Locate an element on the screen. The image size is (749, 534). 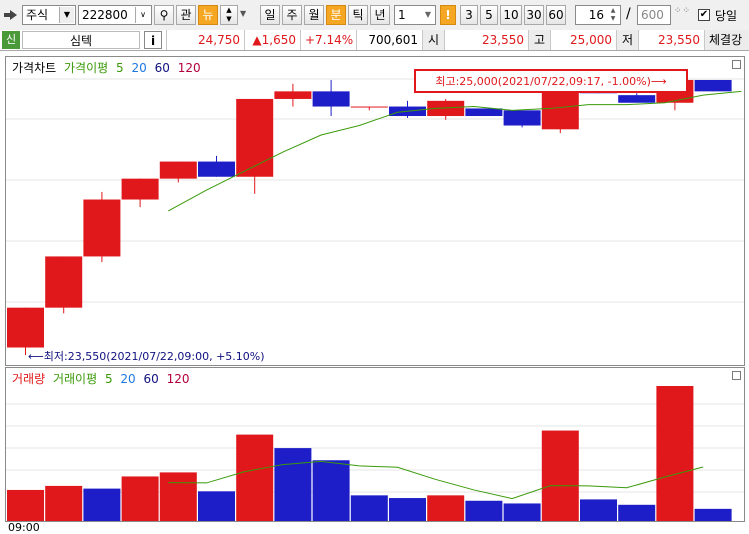
price-ma120: 120 is located at coordinates (189, 68).